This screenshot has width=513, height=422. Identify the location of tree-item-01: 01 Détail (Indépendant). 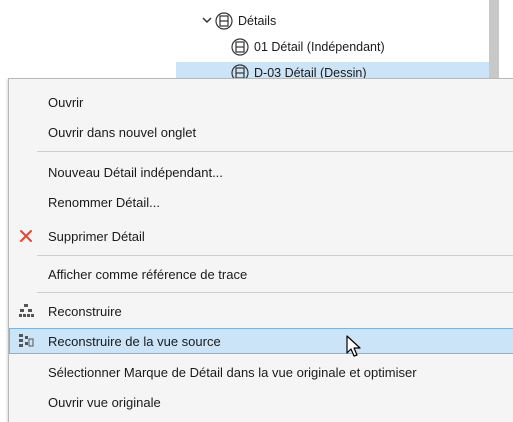
(307, 47).